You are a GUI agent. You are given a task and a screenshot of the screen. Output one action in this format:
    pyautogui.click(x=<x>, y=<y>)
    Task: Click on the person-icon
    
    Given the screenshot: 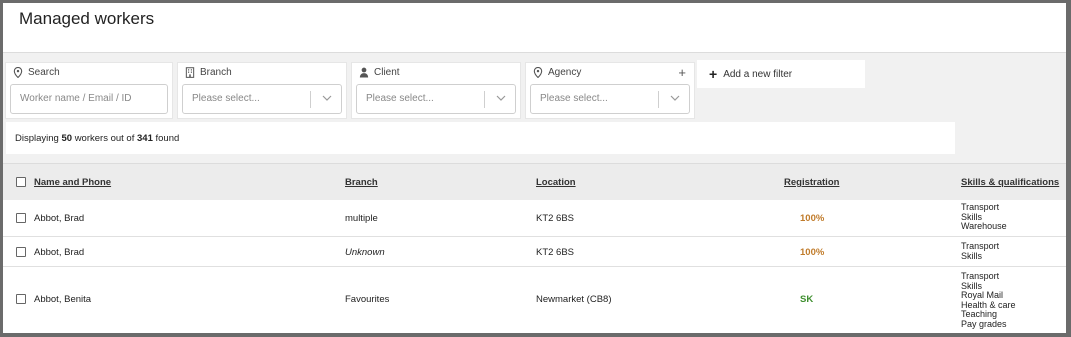 What is the action you would take?
    pyautogui.click(x=364, y=72)
    